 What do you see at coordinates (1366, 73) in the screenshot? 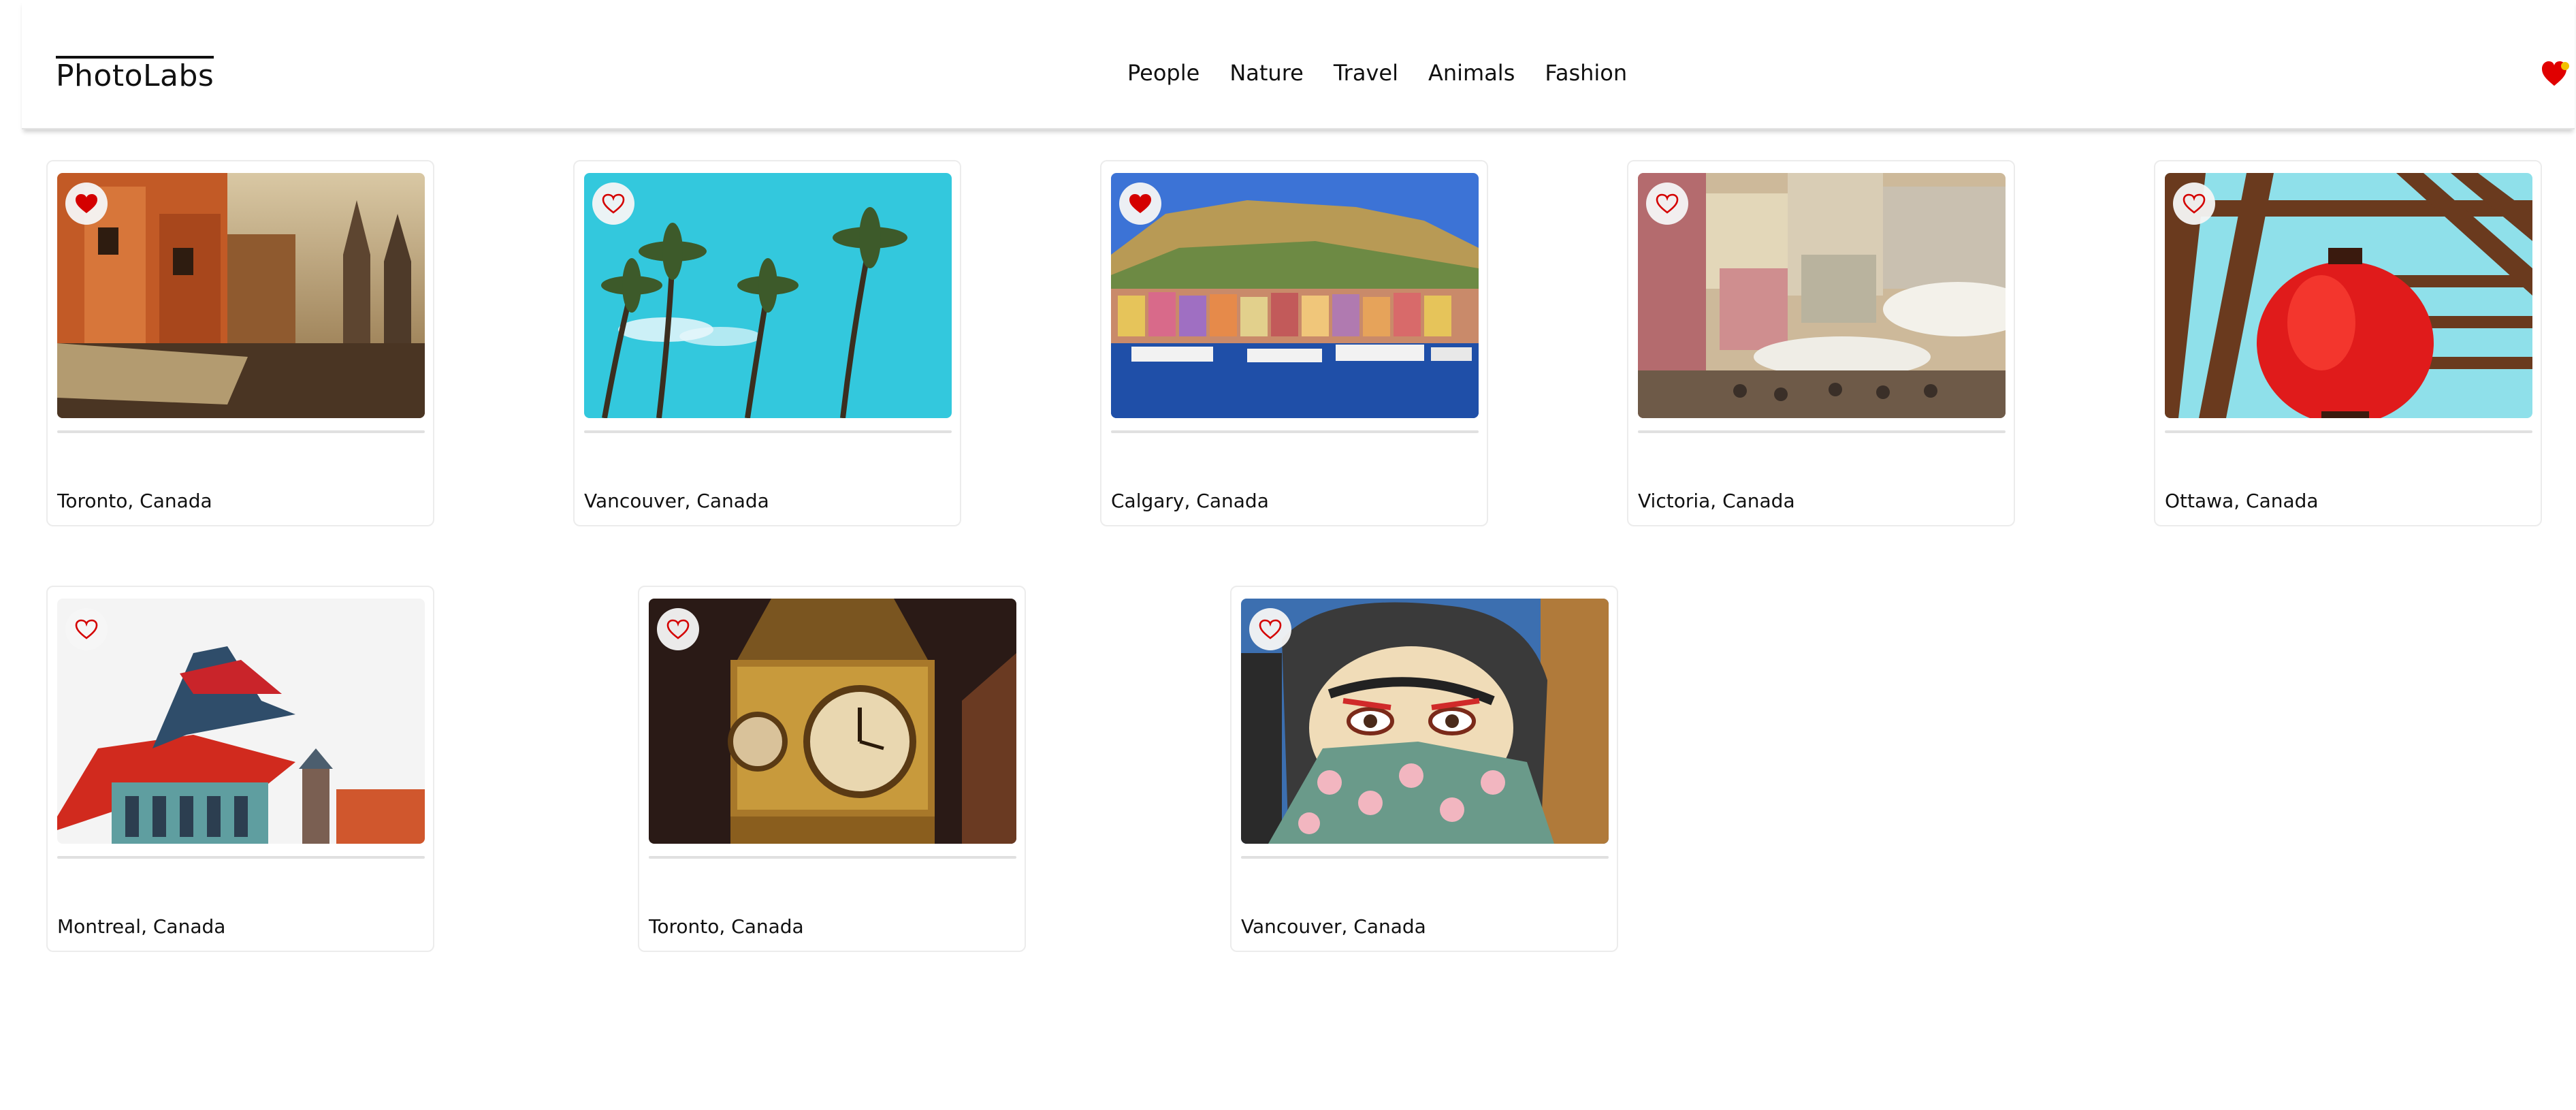
I see `topic-travel: Travel` at bounding box center [1366, 73].